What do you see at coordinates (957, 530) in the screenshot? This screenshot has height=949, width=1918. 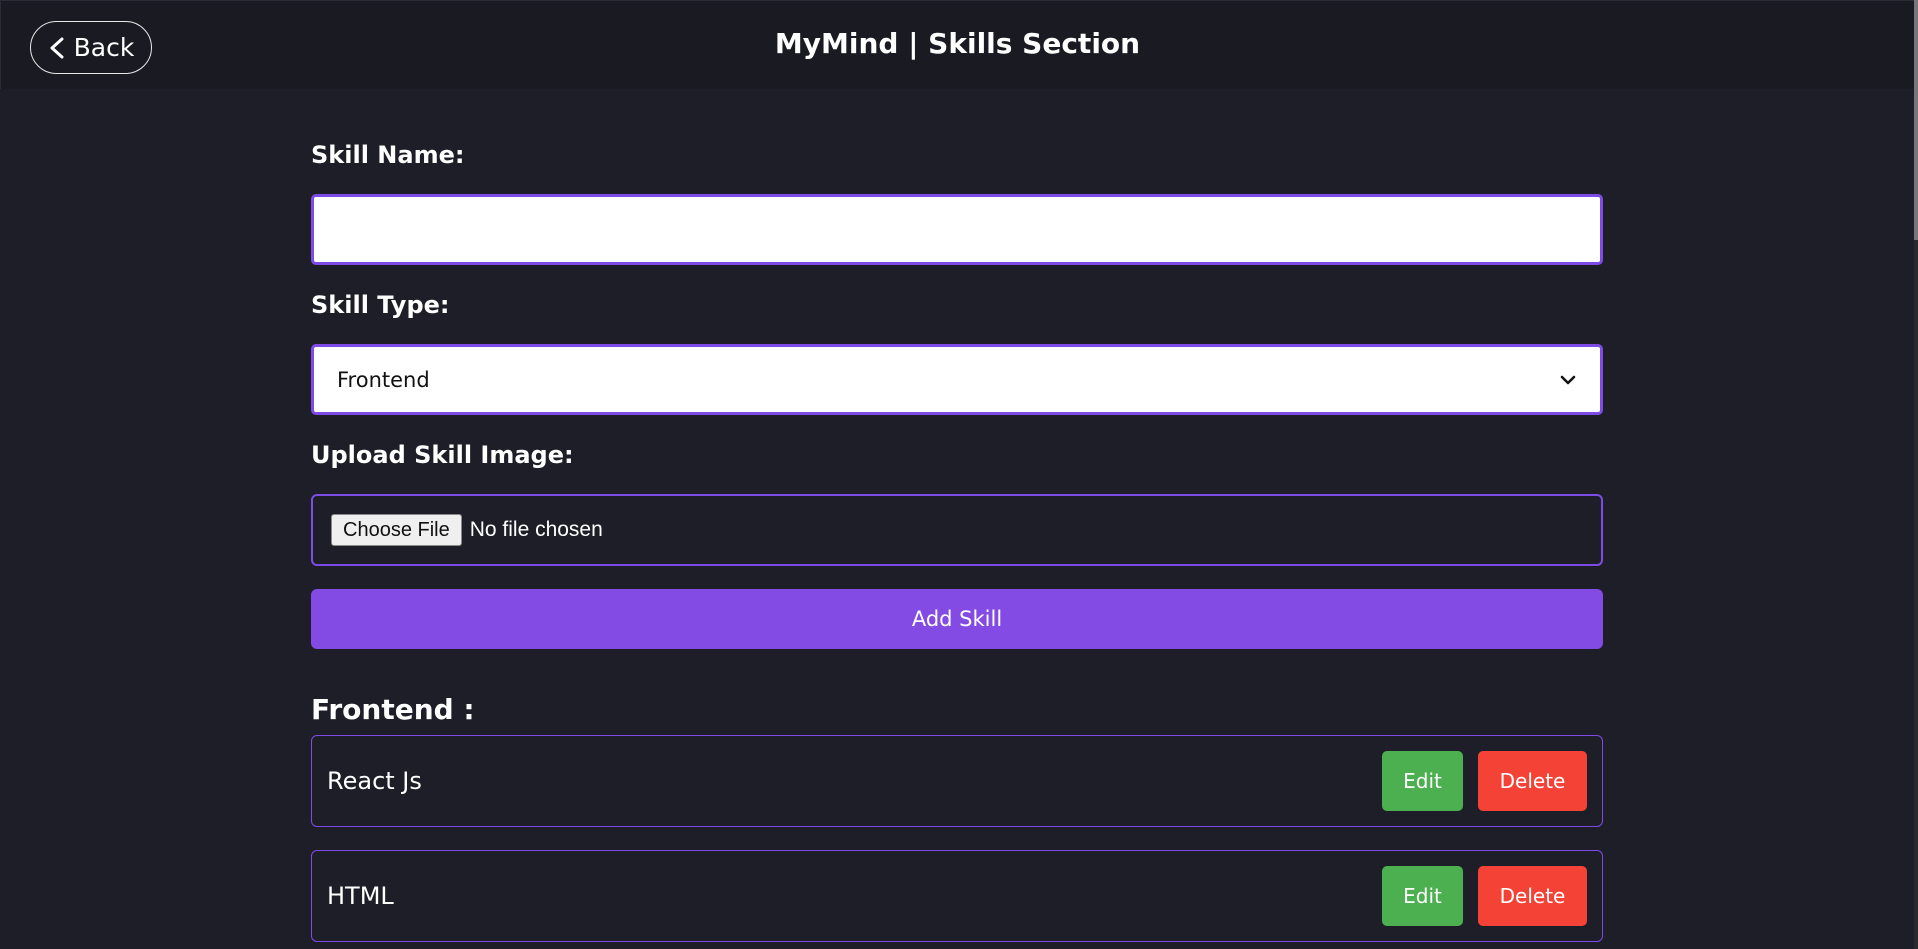 I see `file-upload-field: Choose File No file chosen` at bounding box center [957, 530].